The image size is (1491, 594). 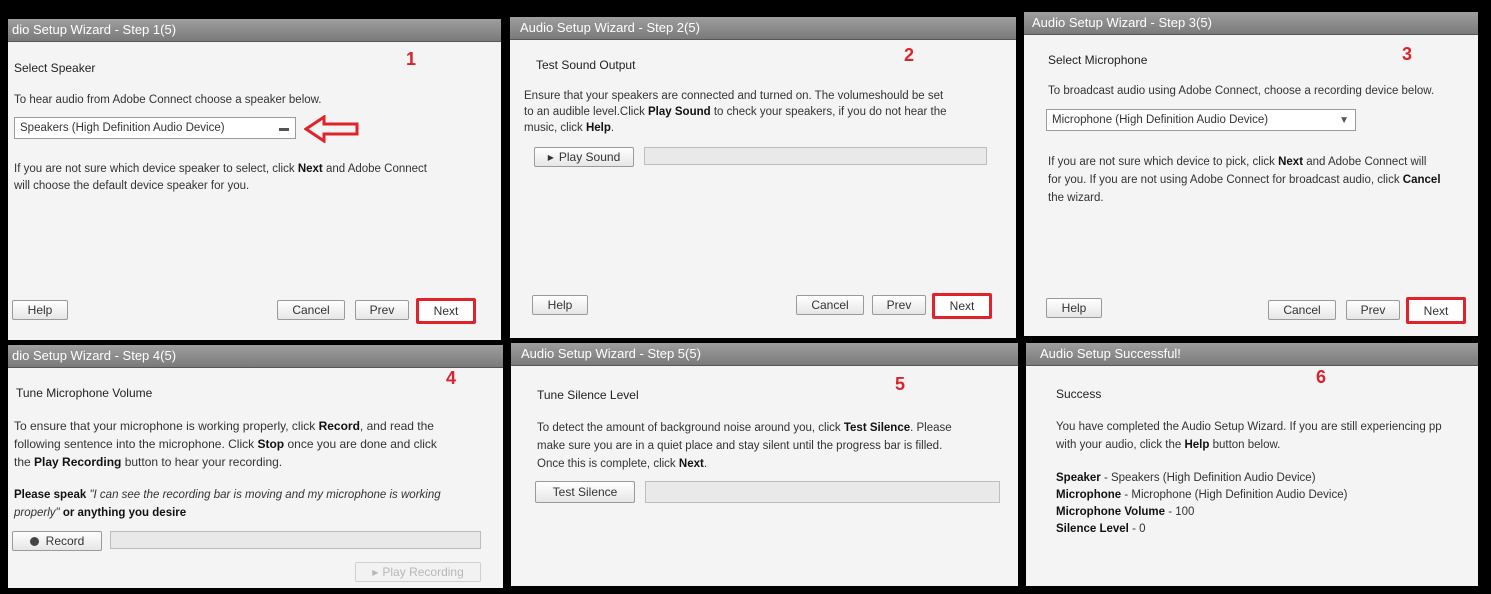 What do you see at coordinates (57, 541) in the screenshot?
I see `record-button: Record` at bounding box center [57, 541].